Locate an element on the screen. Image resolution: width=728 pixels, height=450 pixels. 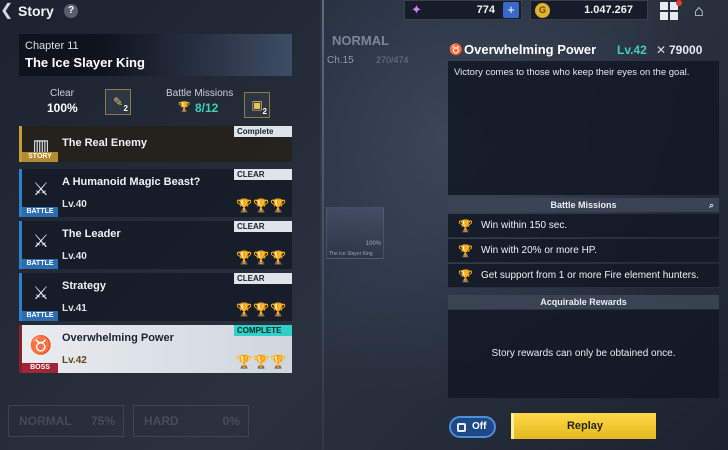
rewards-box: Story rewards can only be obtained once. is located at coordinates (583, 354).